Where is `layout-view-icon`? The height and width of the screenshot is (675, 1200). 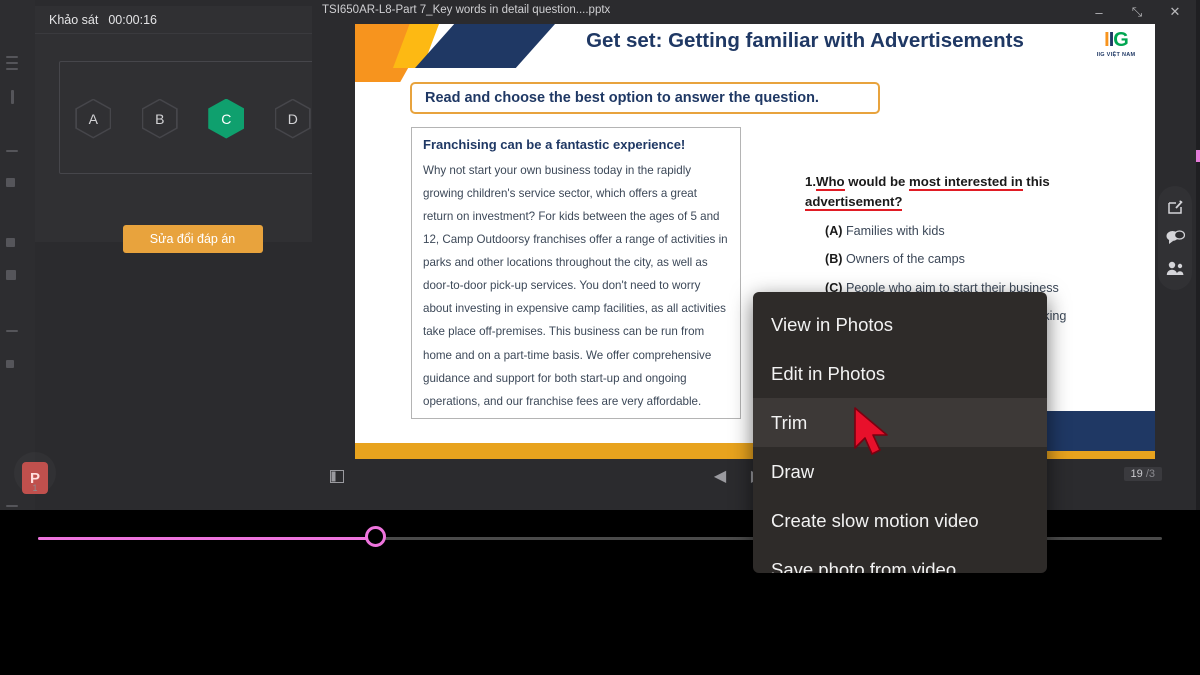
layout-view-icon is located at coordinates (337, 476).